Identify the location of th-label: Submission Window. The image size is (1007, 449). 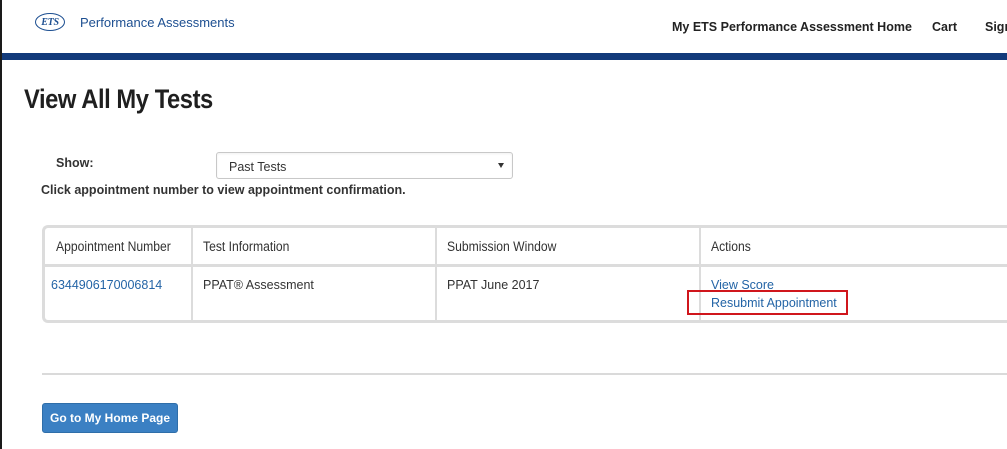
(502, 246).